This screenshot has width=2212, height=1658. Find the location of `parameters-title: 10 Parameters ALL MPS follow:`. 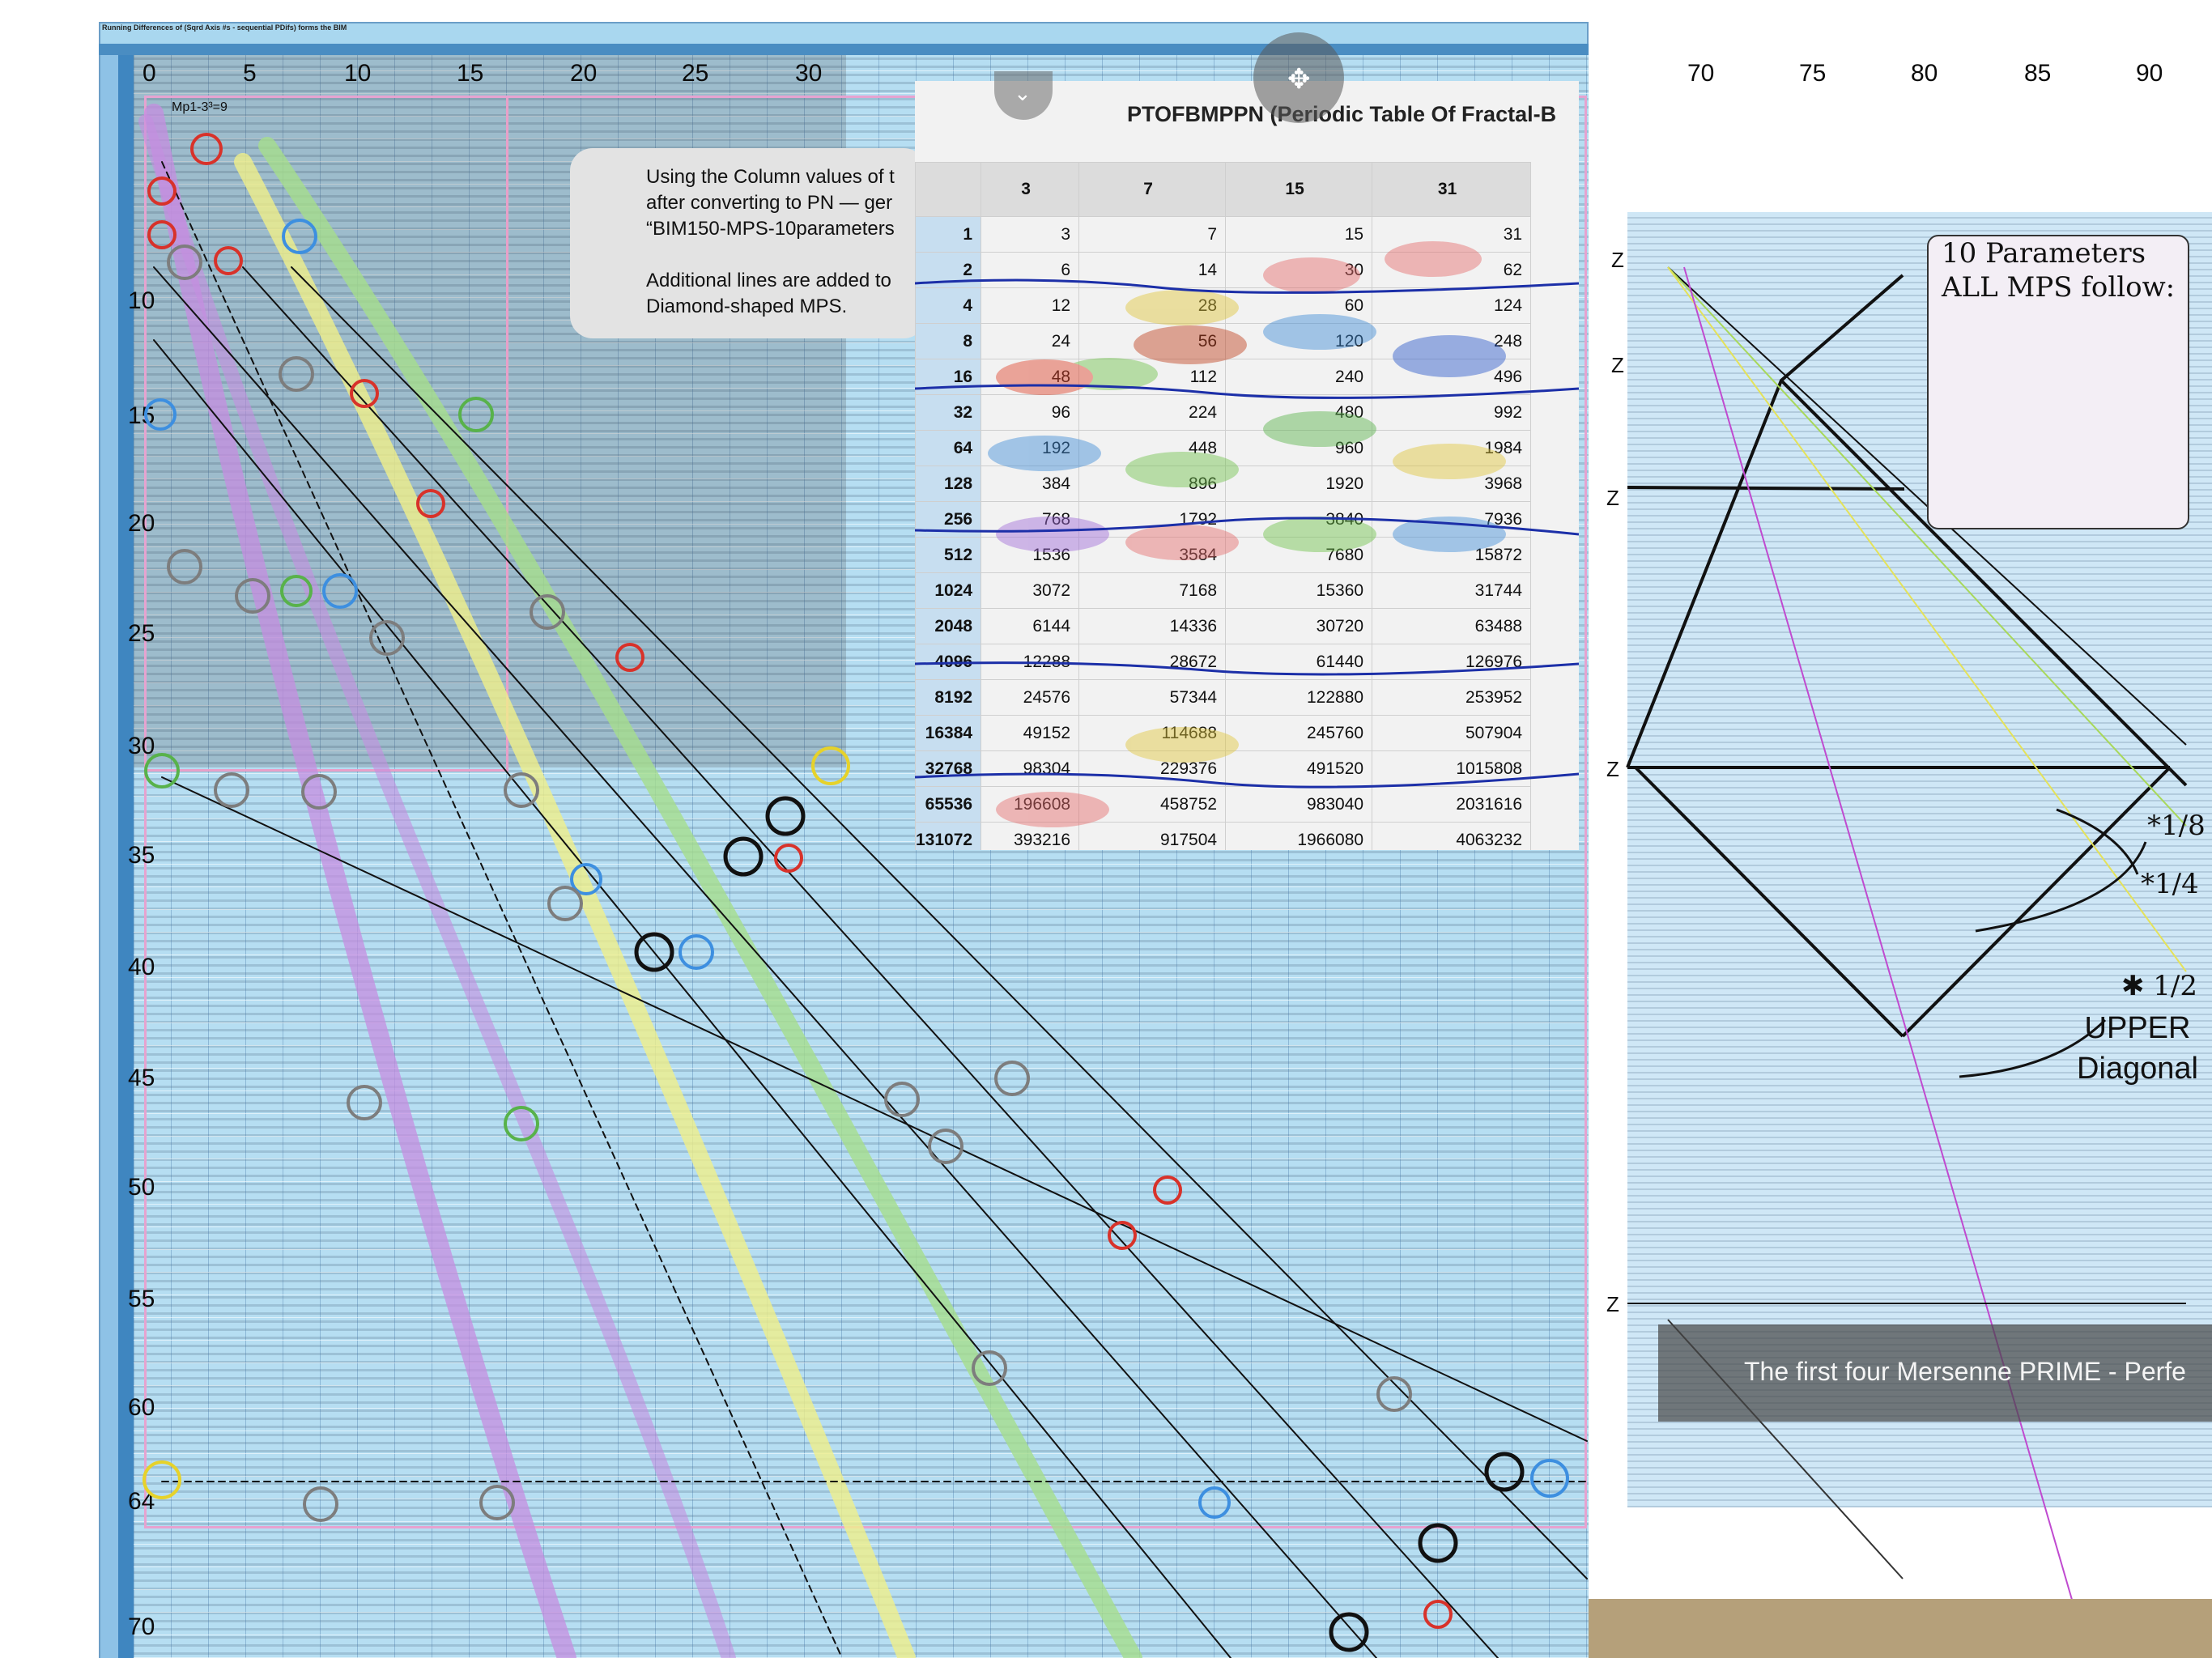

parameters-title: 10 Parameters ALL MPS follow: is located at coordinates (2059, 270).